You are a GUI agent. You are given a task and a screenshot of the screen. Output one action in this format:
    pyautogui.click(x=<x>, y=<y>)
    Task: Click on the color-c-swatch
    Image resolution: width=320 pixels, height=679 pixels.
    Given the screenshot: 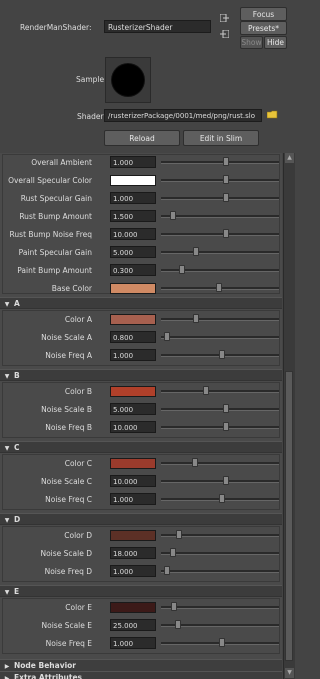 What is the action you would take?
    pyautogui.click(x=133, y=463)
    